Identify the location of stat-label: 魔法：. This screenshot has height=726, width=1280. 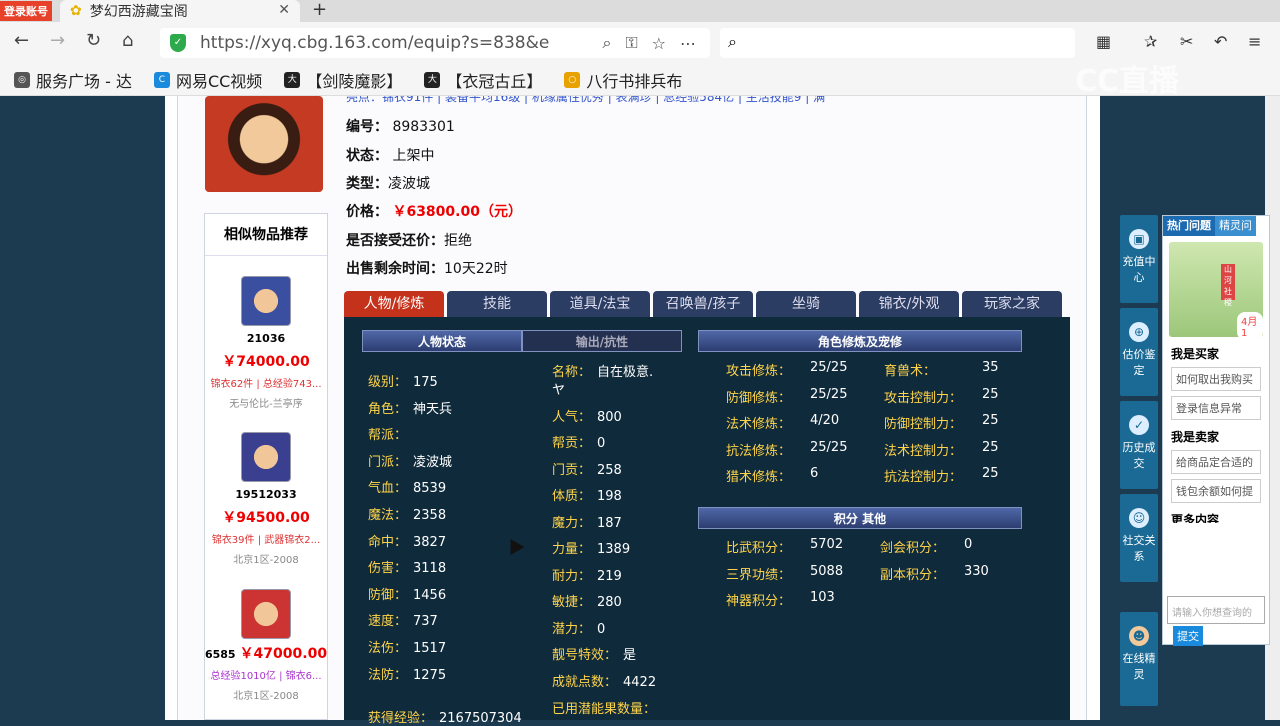
(388, 515).